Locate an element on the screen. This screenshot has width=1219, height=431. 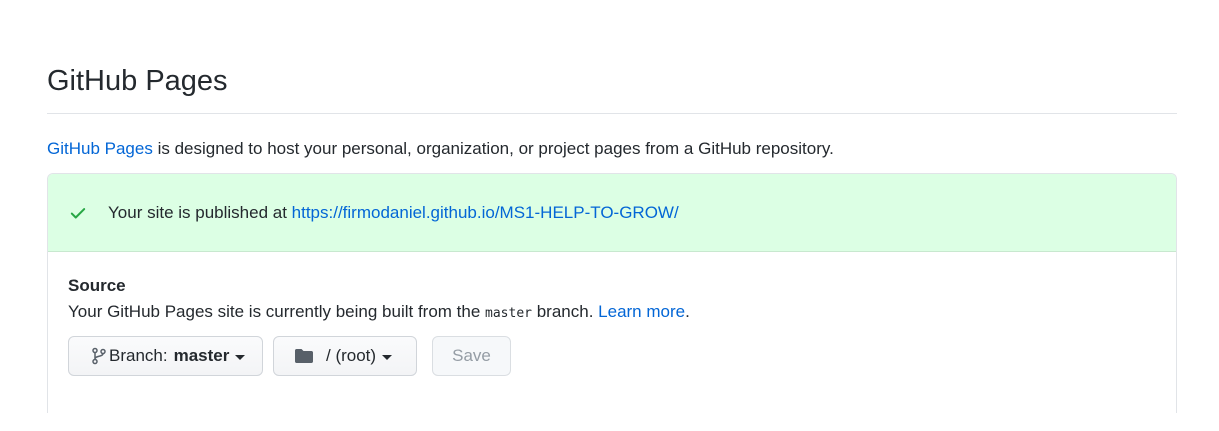
folder-icon is located at coordinates (304, 356).